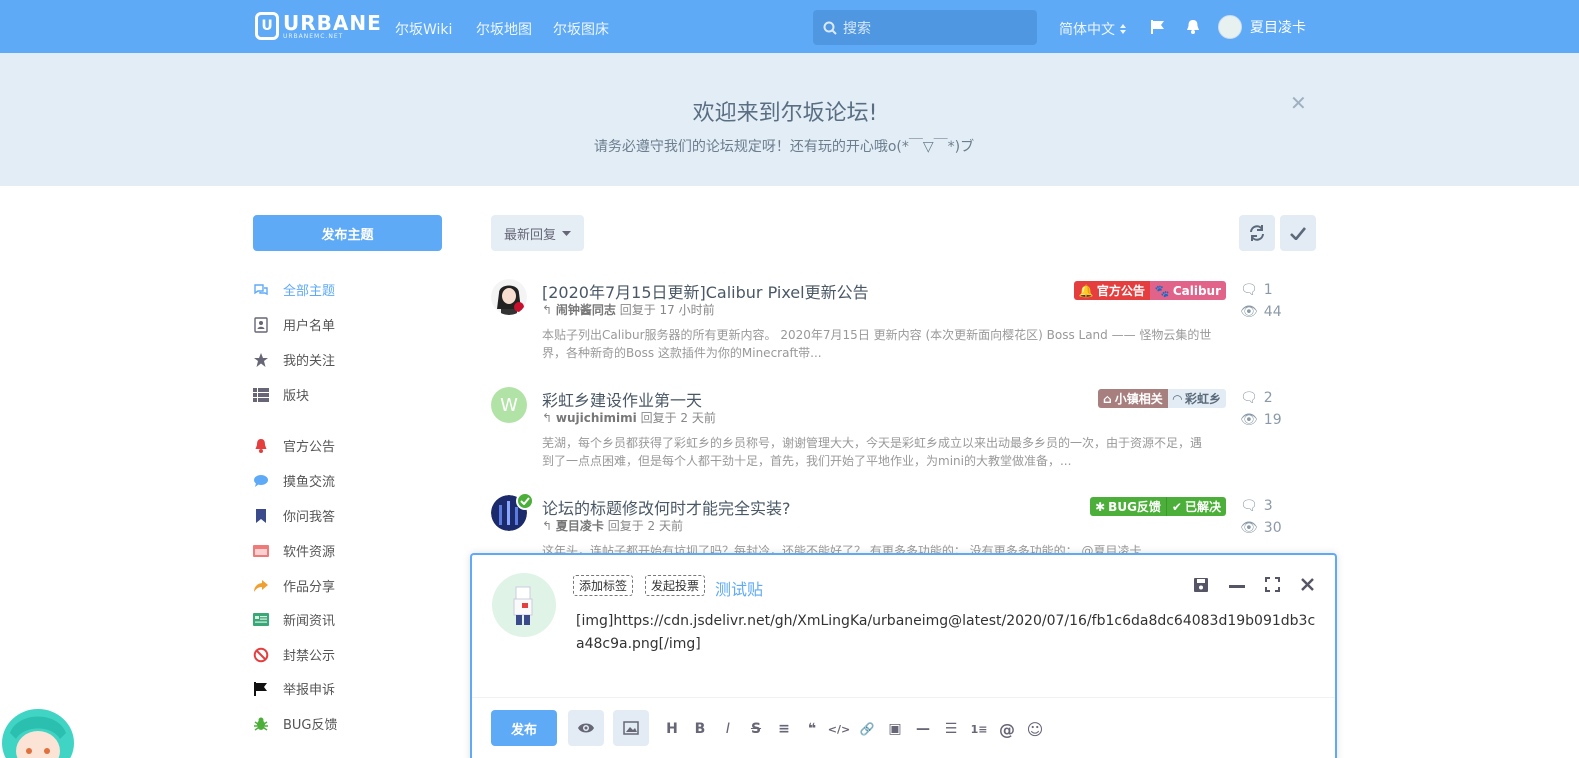 Image resolution: width=1579 pixels, height=758 pixels. What do you see at coordinates (294, 619) in the screenshot?
I see `sidebar-item-news: 新闻资讯` at bounding box center [294, 619].